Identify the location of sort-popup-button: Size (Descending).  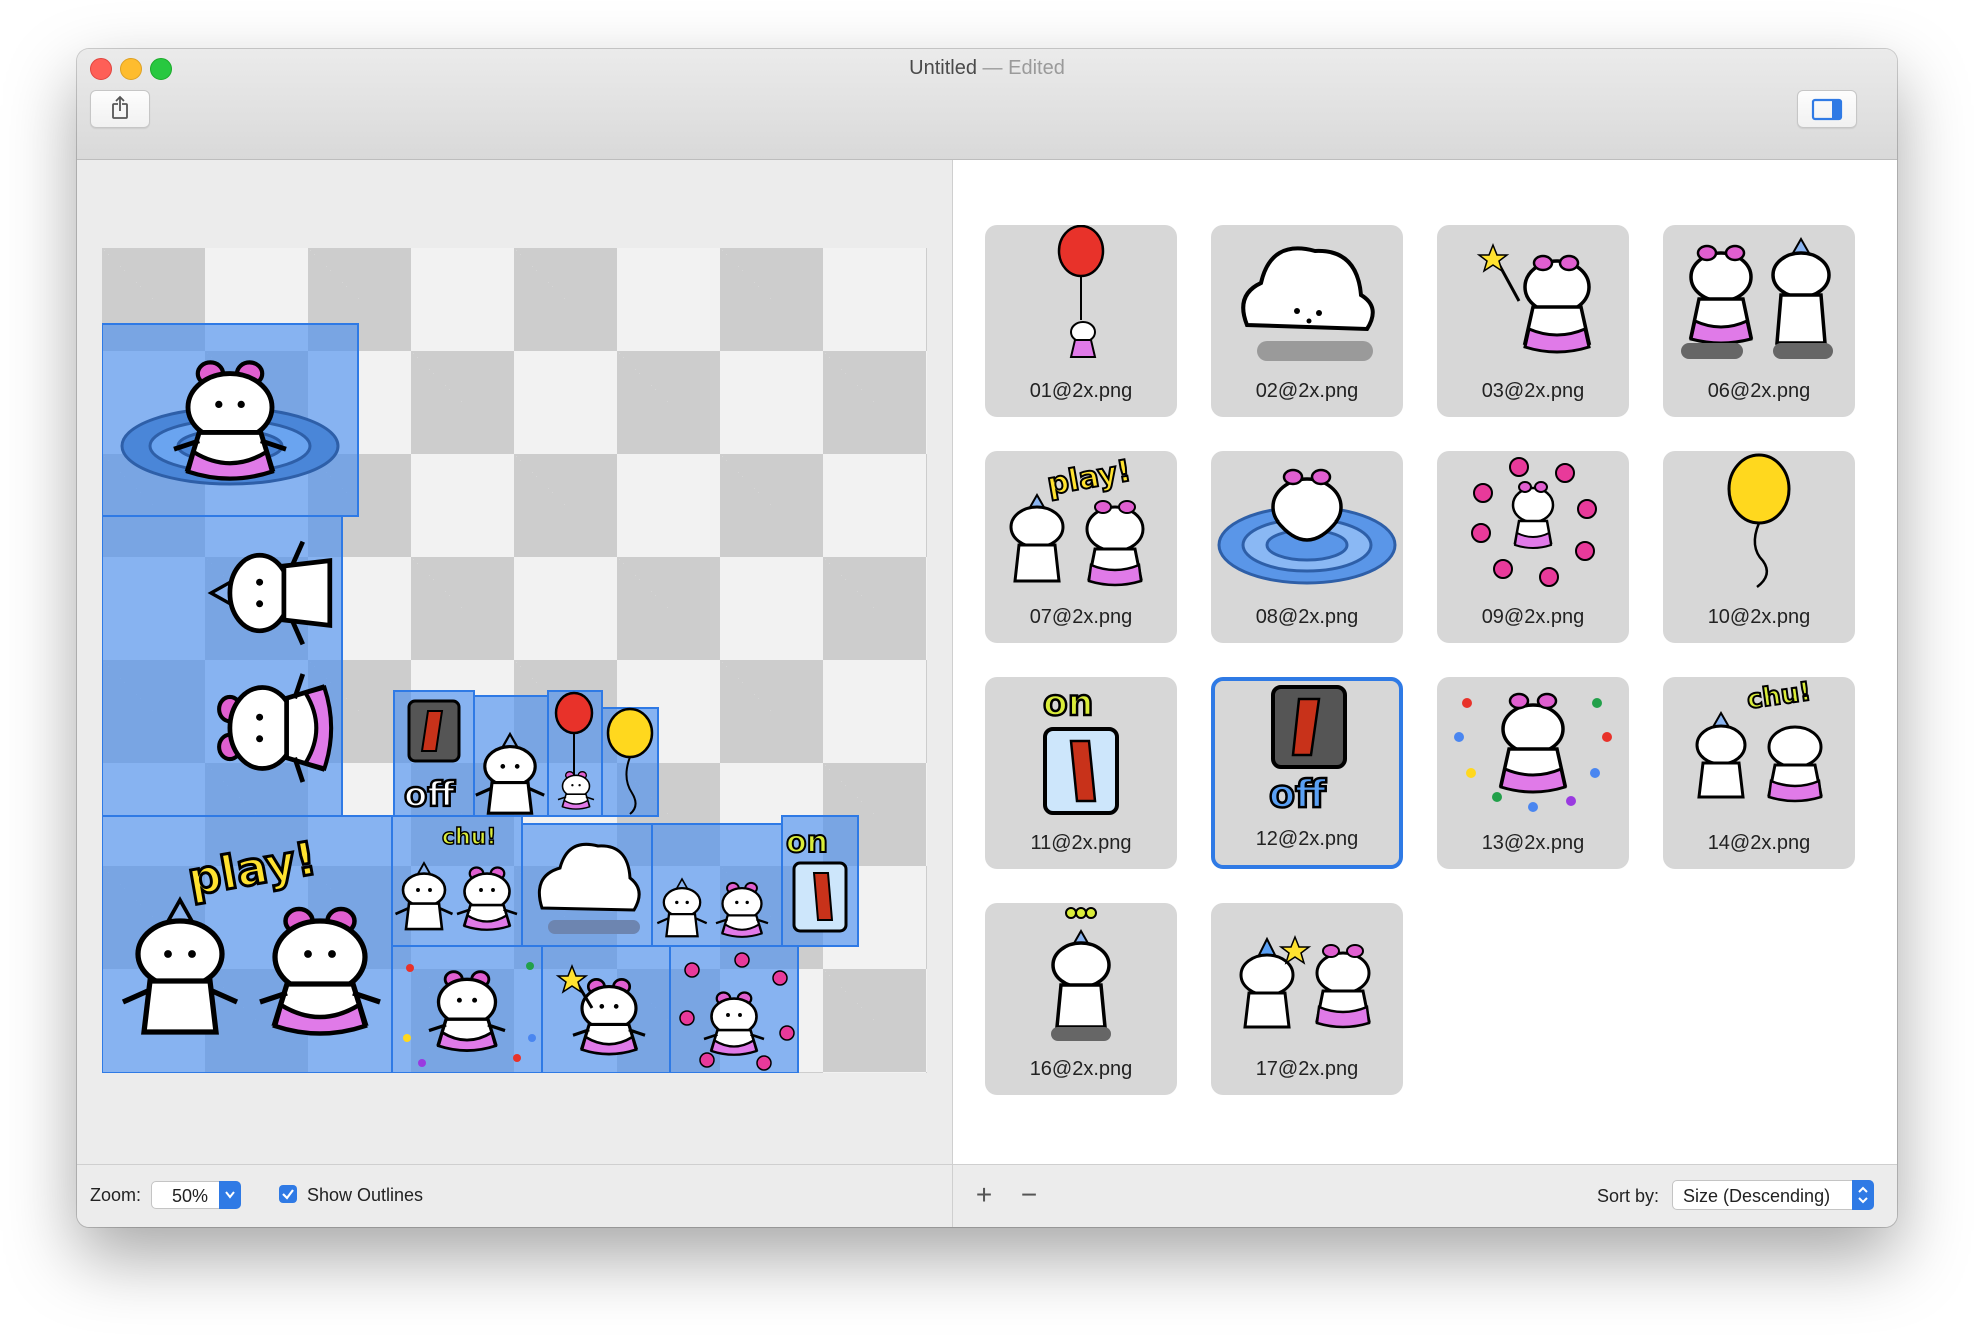
(1773, 1195).